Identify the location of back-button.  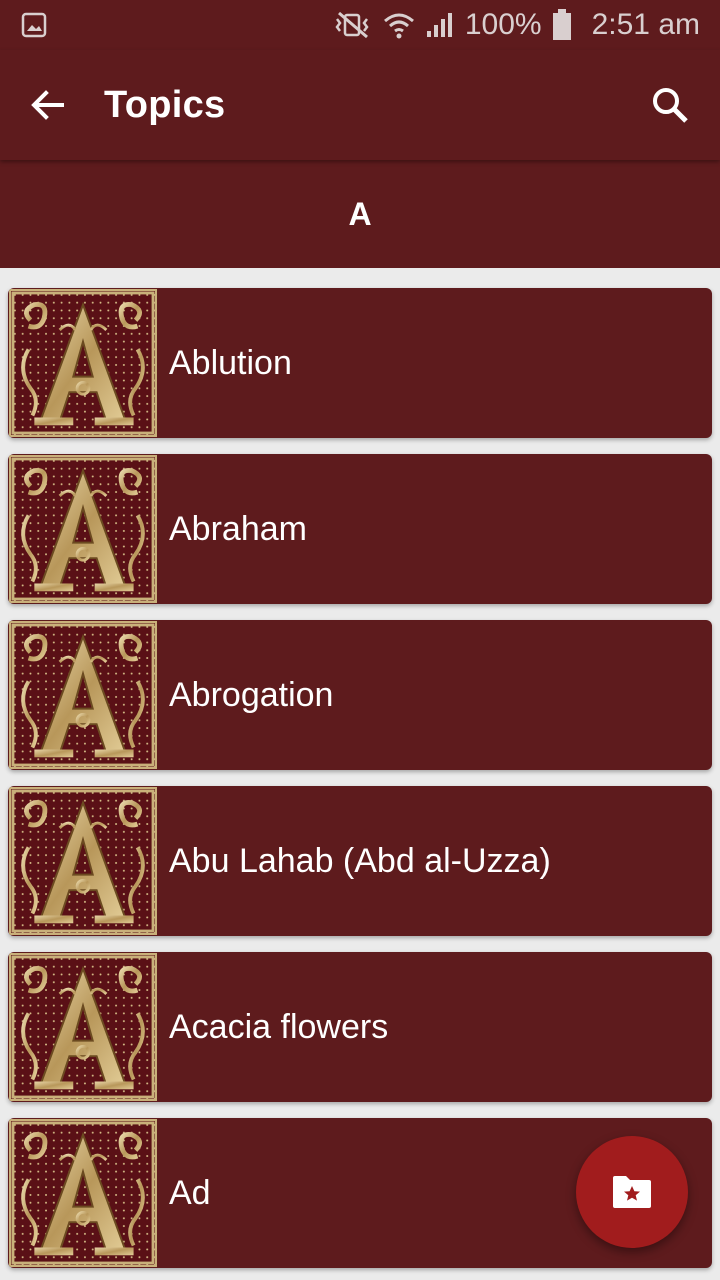
(48, 105).